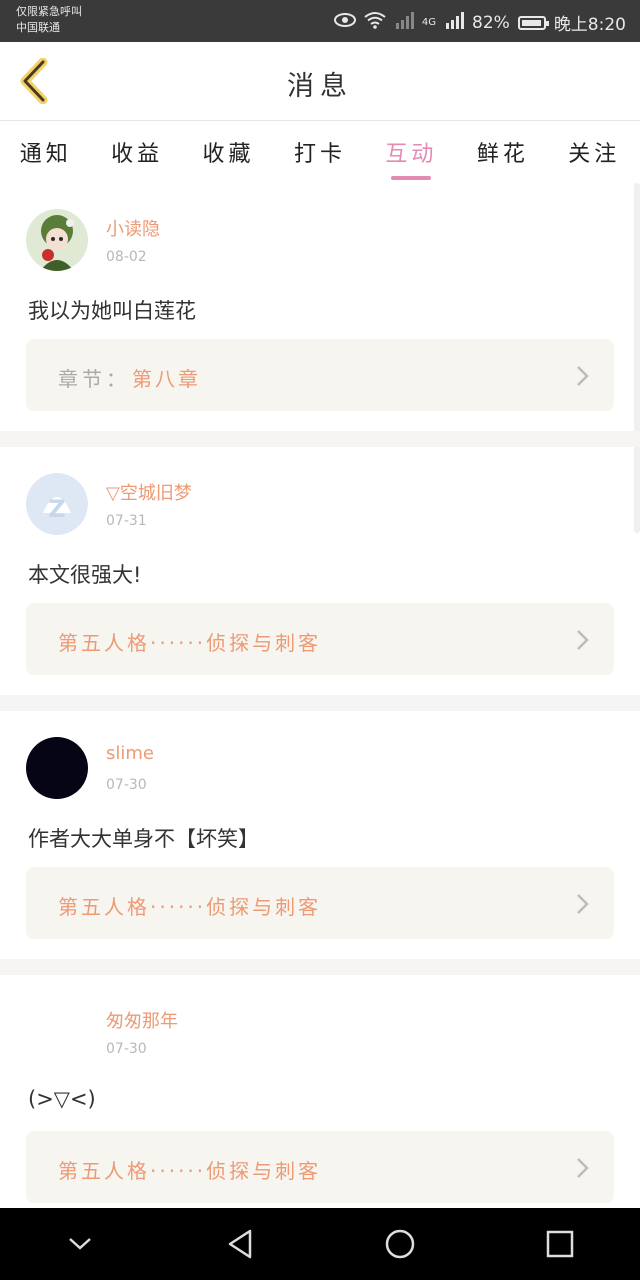  Describe the element at coordinates (112, 311) in the screenshot. I see `comment-text: 我以为她叫白莲花` at that location.